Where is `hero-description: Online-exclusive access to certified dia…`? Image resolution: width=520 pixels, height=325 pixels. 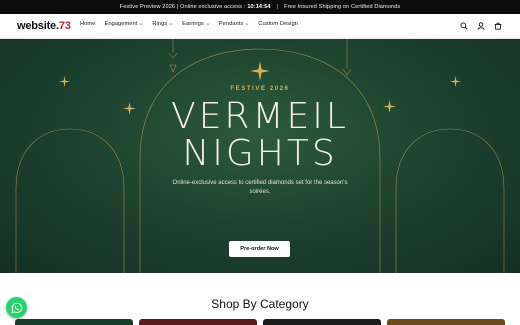 hero-description: Online-exclusive access to certified dia… is located at coordinates (260, 187).